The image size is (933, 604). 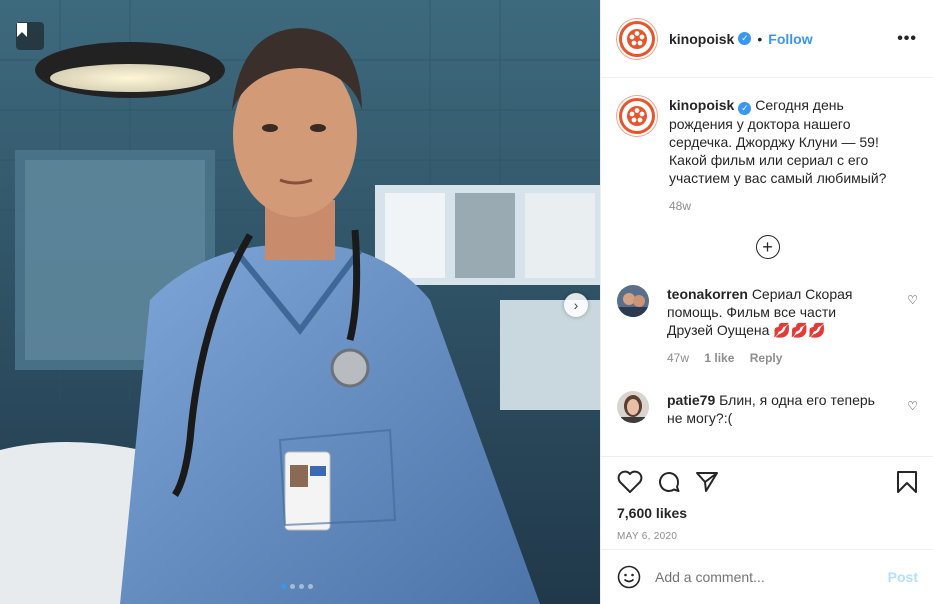 I want to click on author-username: kinopoisk, so click(x=701, y=39).